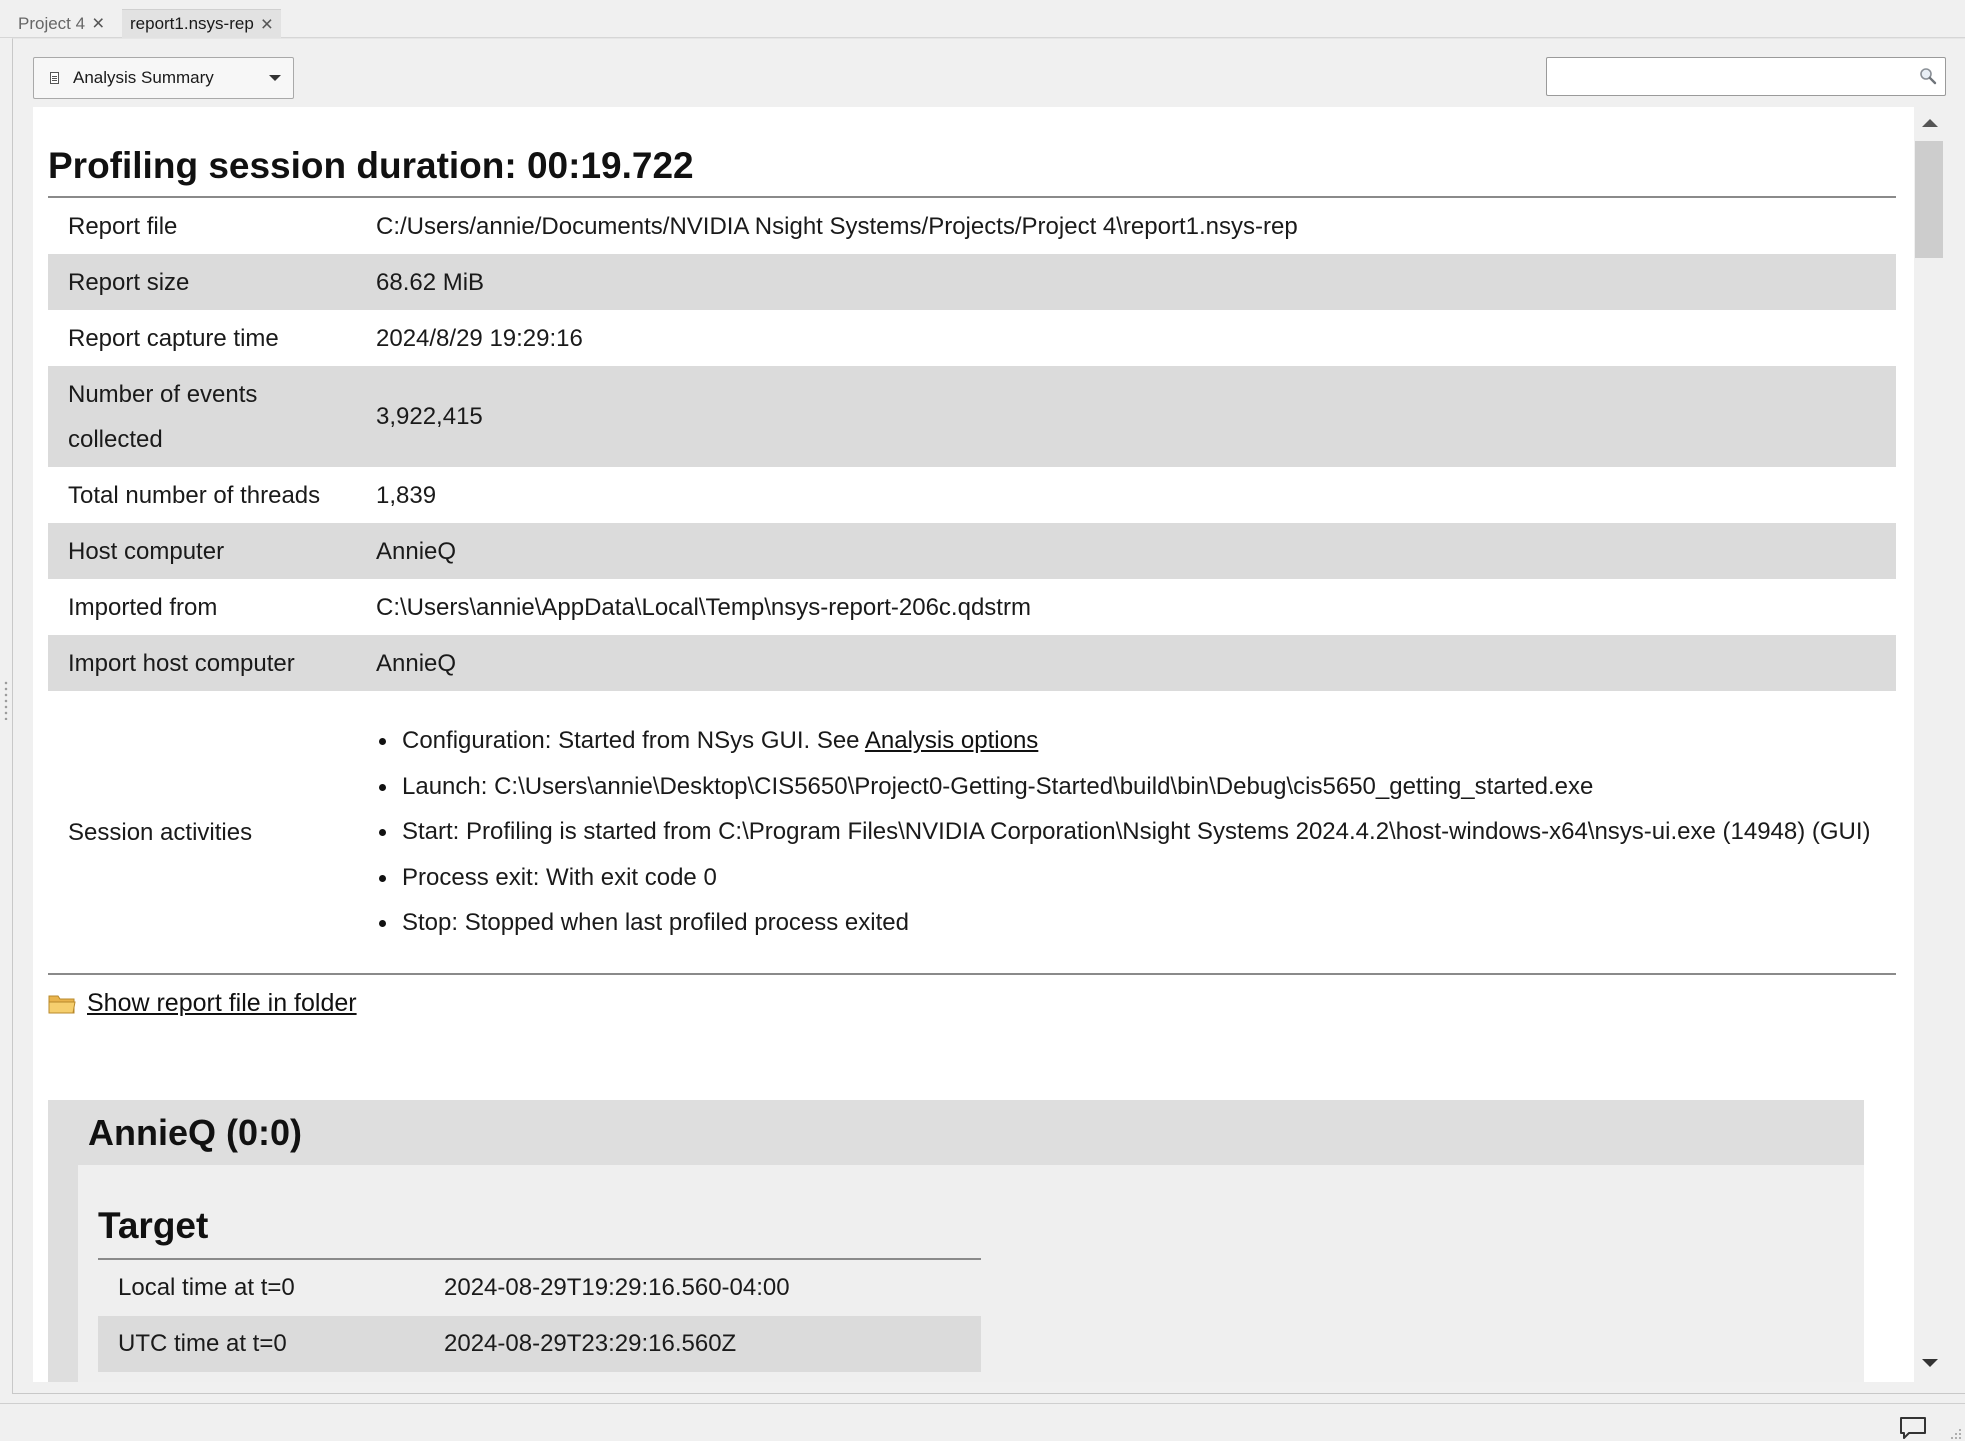 Image resolution: width=1965 pixels, height=1441 pixels. Describe the element at coordinates (972, 338) in the screenshot. I see `table-row: Report capture time 2024/8/29 19:29:16` at that location.